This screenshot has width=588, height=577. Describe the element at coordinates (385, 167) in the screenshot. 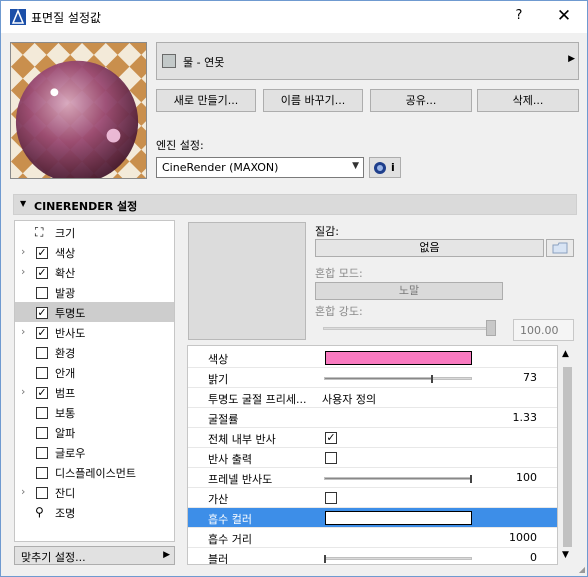

I see `engine-info-button: i` at that location.